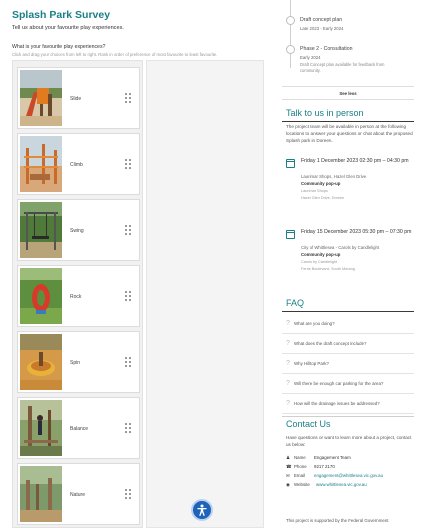  I want to click on event-place: Laurimar Shops, so click(314, 191).